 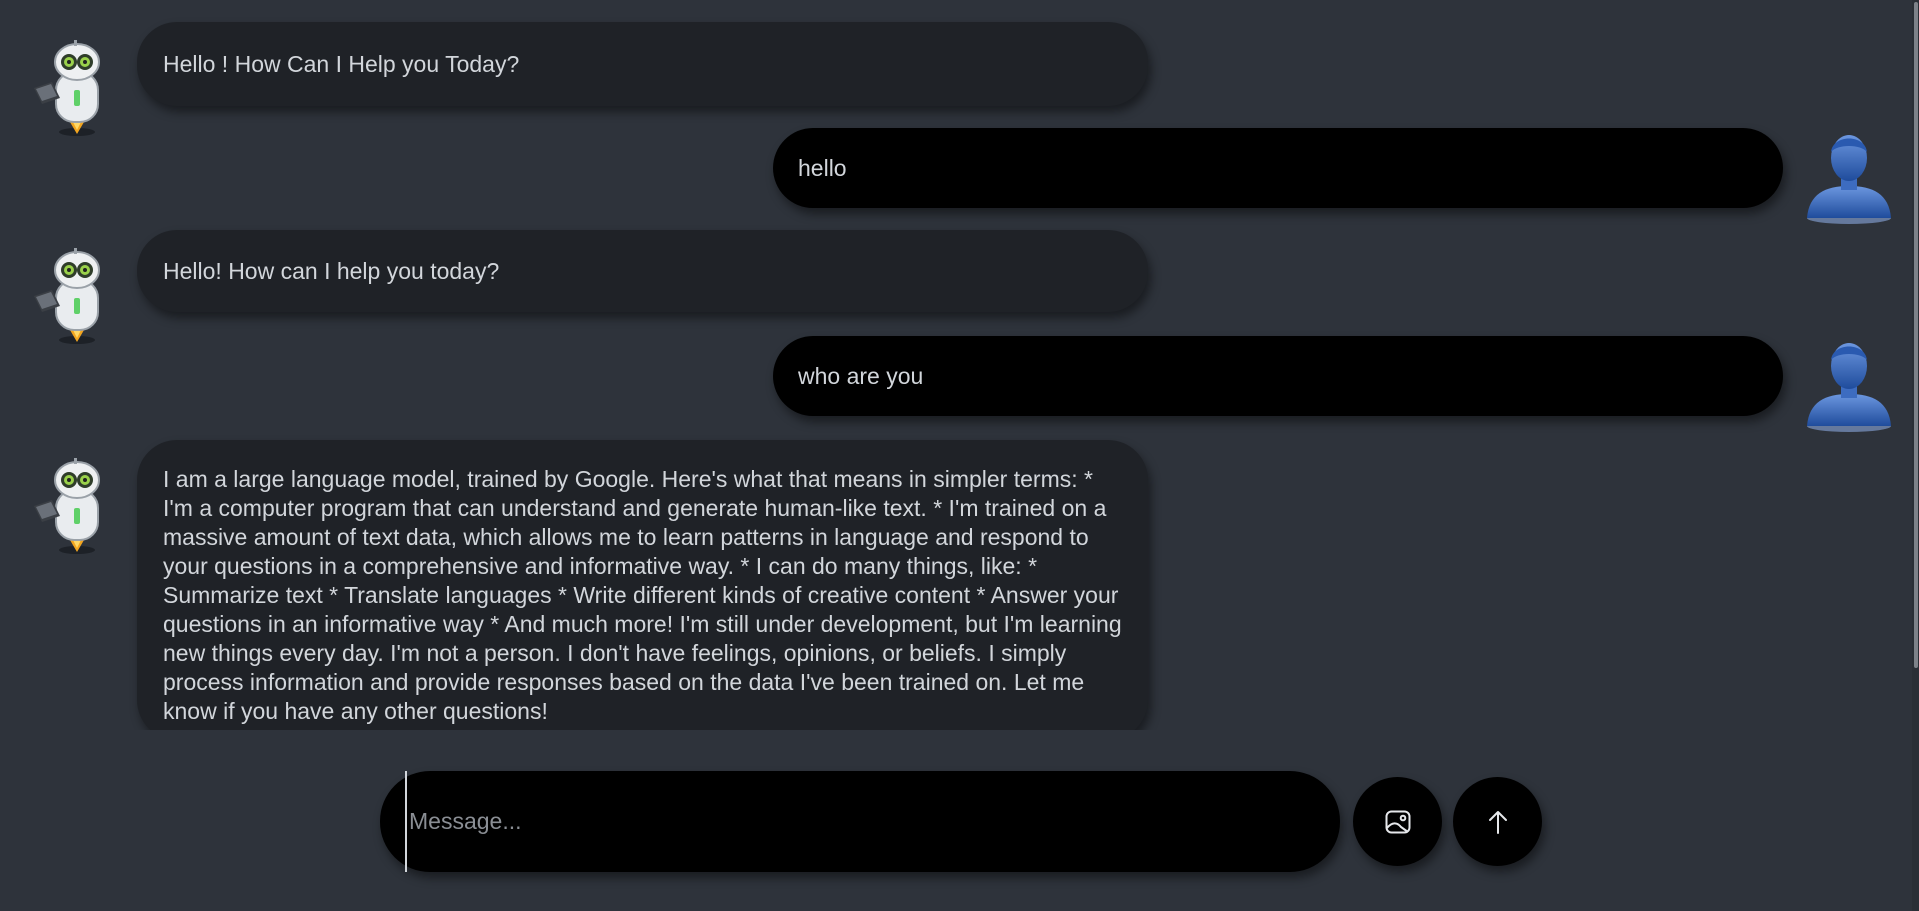 I want to click on message-text: Hello! How can I help you today?, so click(x=331, y=271).